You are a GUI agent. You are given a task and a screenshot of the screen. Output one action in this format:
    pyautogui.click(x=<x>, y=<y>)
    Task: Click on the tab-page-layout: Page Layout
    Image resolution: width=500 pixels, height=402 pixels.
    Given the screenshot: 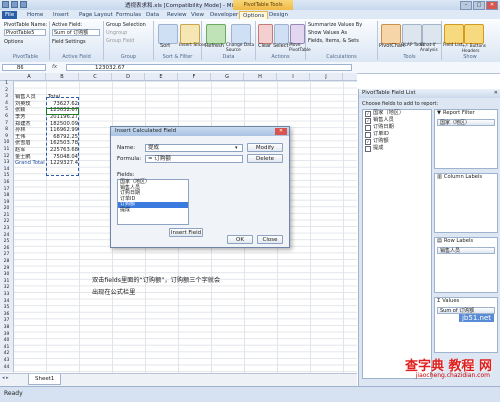 What is the action you would take?
    pyautogui.click(x=96, y=15)
    